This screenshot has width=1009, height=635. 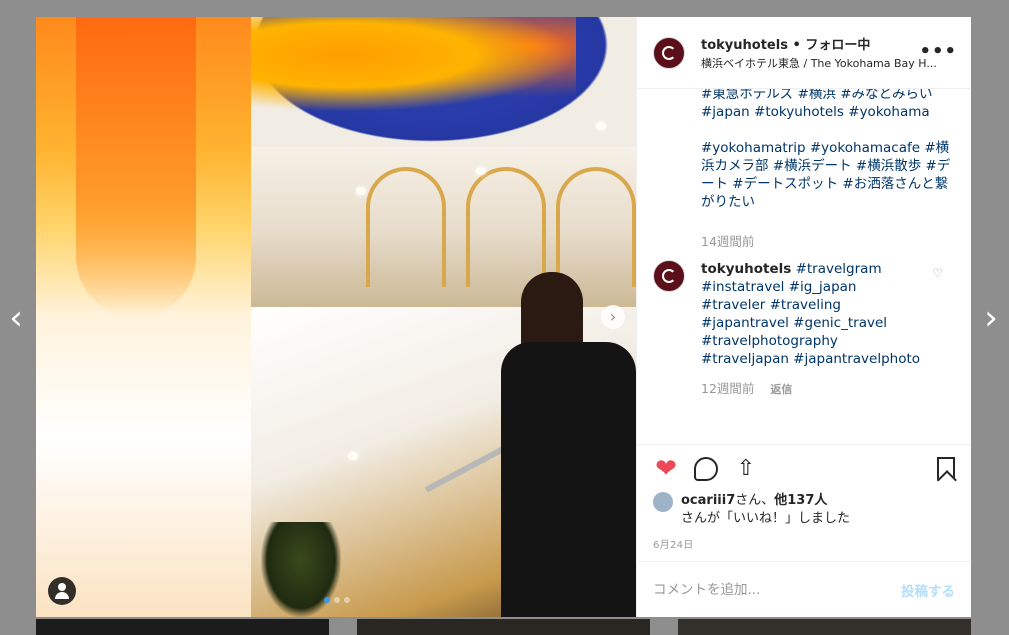 I want to click on heart-icon: ❤, so click(x=666, y=469).